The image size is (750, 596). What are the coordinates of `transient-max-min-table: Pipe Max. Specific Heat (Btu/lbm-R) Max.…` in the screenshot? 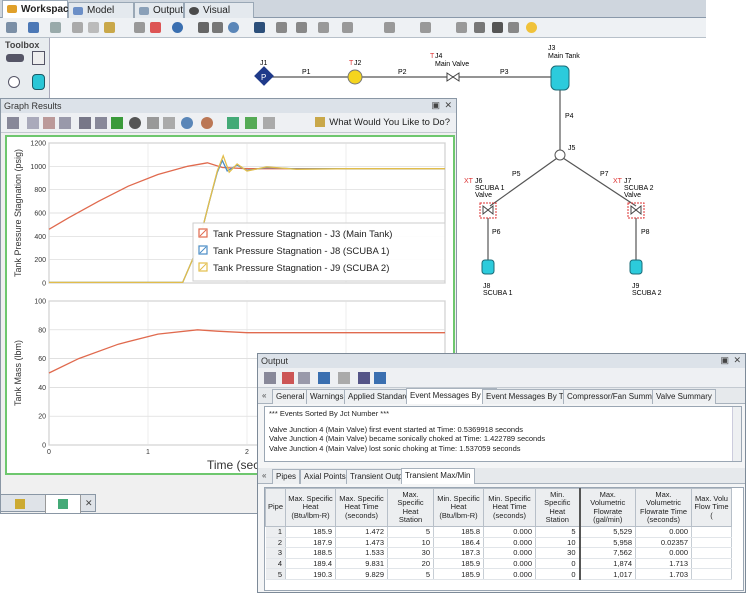 It's located at (504, 539).